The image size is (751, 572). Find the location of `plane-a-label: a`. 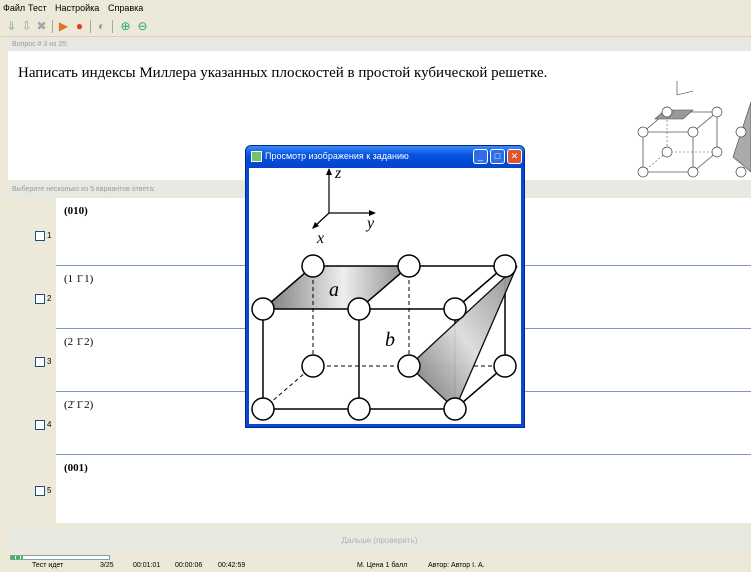

plane-a-label: a is located at coordinates (334, 290).